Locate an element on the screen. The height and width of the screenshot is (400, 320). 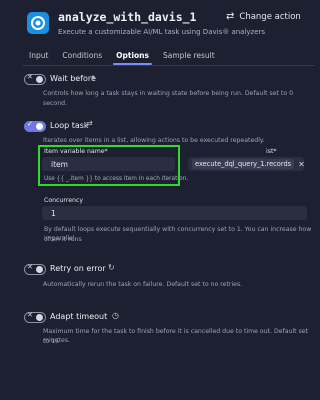
tab-sample-result: Sample result is located at coordinates (189, 57).